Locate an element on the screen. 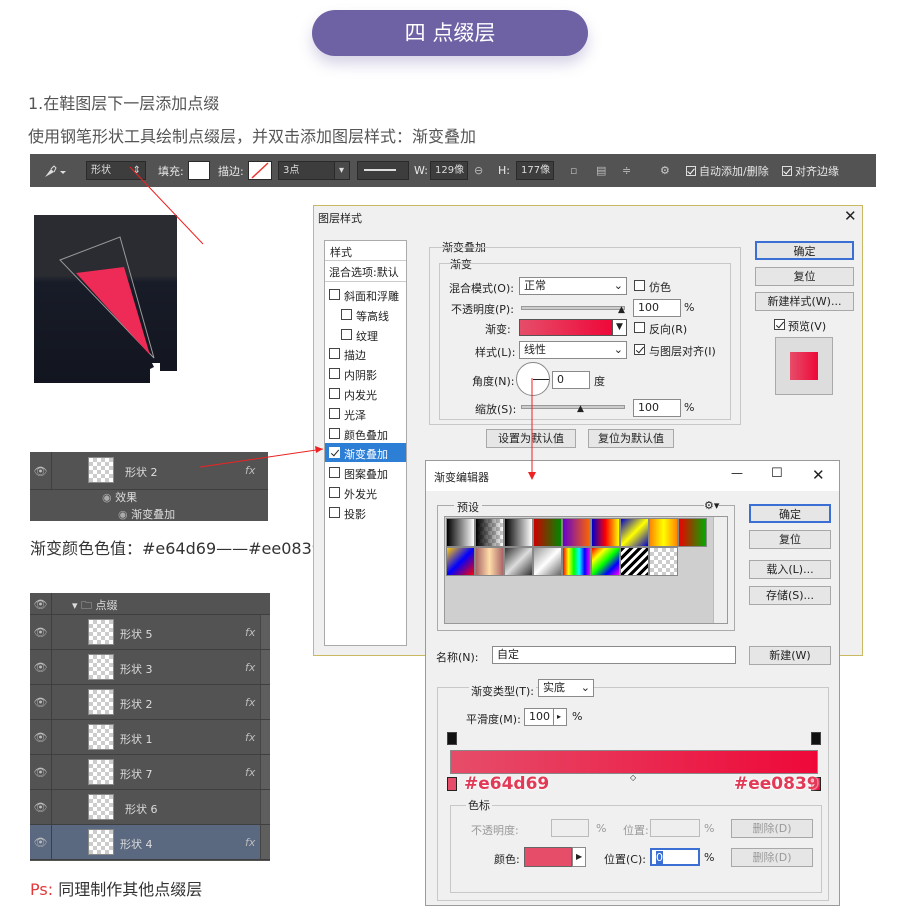  arrow-layer-to-style is located at coordinates (261, 458).